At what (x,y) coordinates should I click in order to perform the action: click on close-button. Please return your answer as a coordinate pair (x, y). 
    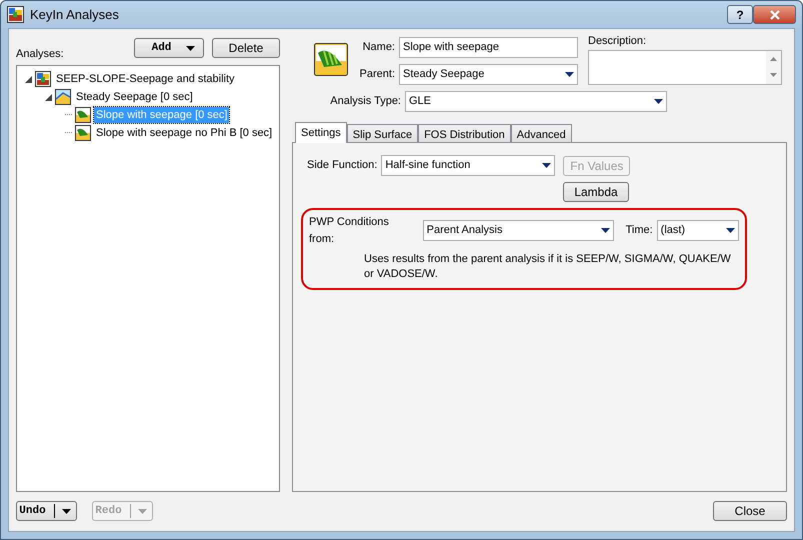
    Looking at the image, I should click on (774, 14).